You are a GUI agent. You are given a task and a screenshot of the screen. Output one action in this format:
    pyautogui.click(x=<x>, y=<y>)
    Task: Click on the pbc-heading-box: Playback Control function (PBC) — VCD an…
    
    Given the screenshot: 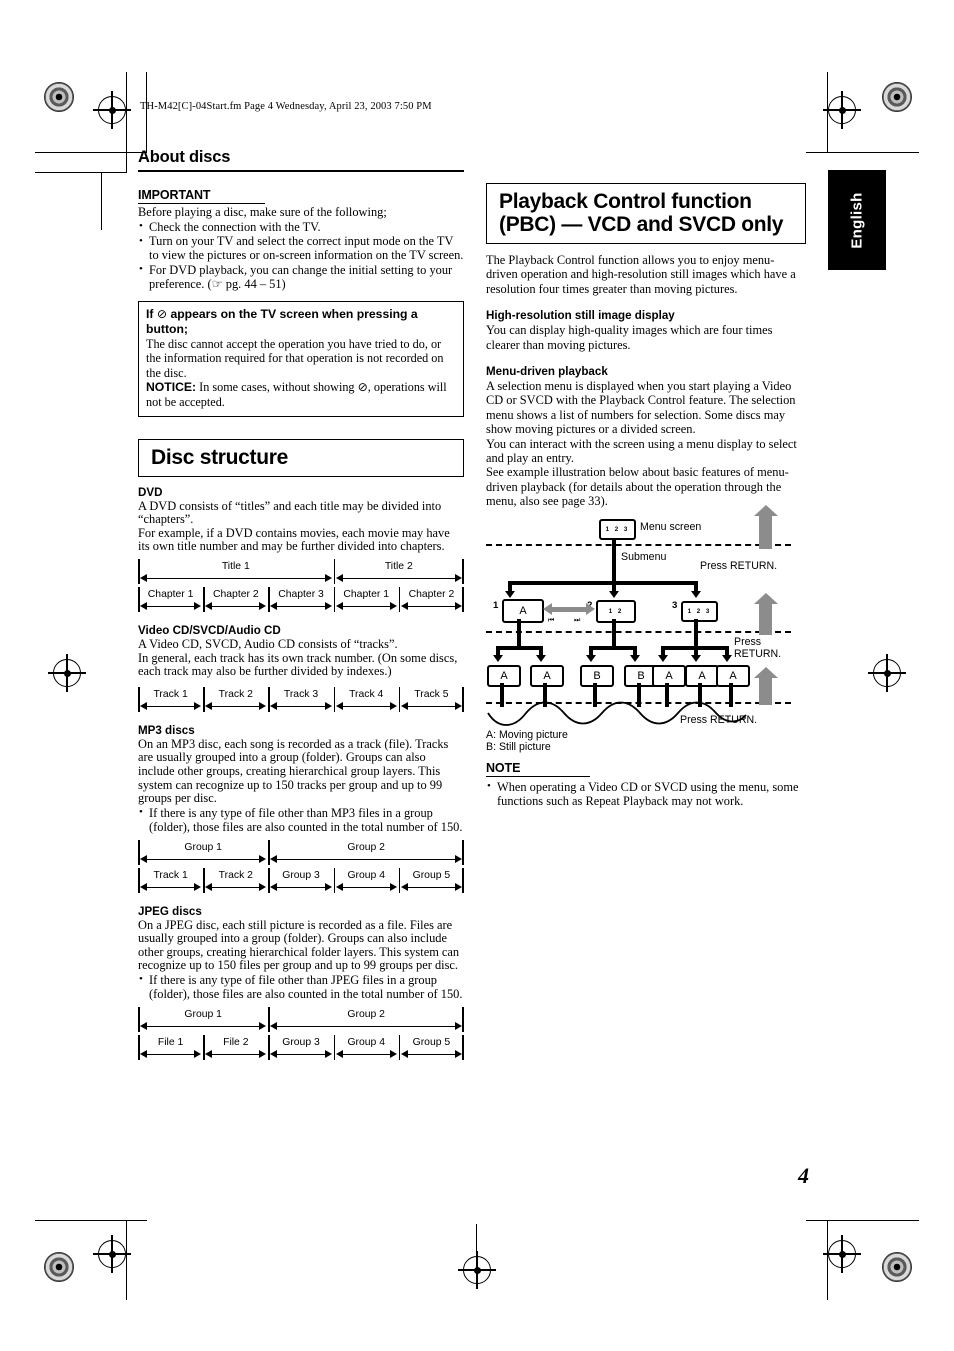 What is the action you would take?
    pyautogui.click(x=646, y=213)
    